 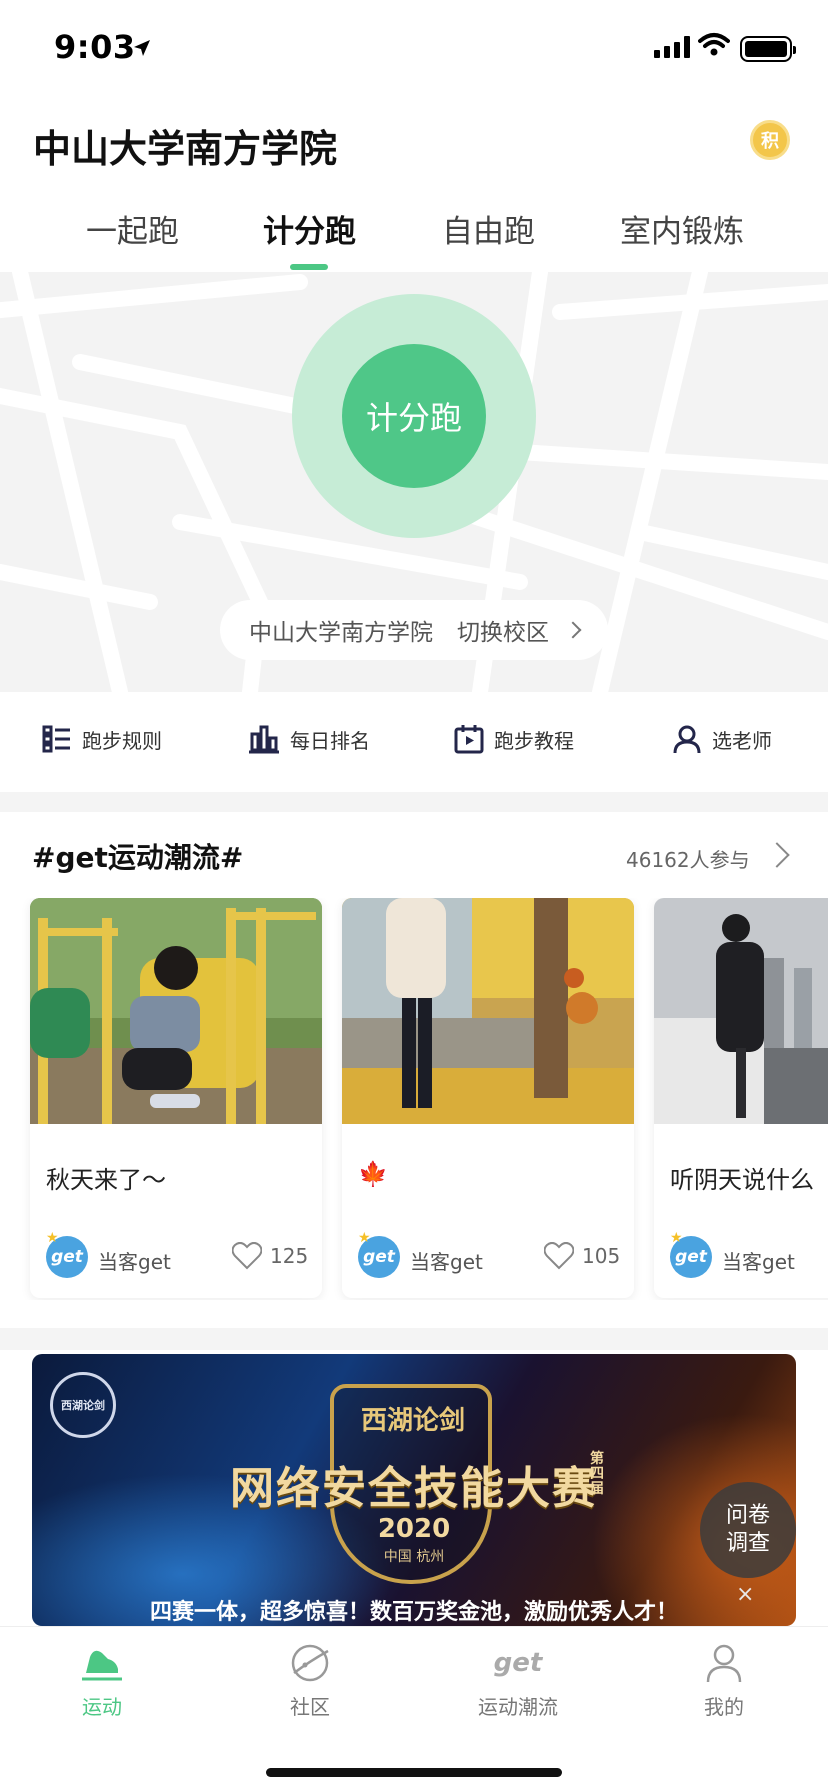 I want to click on get-logo-icon: get, so click(x=518, y=1663).